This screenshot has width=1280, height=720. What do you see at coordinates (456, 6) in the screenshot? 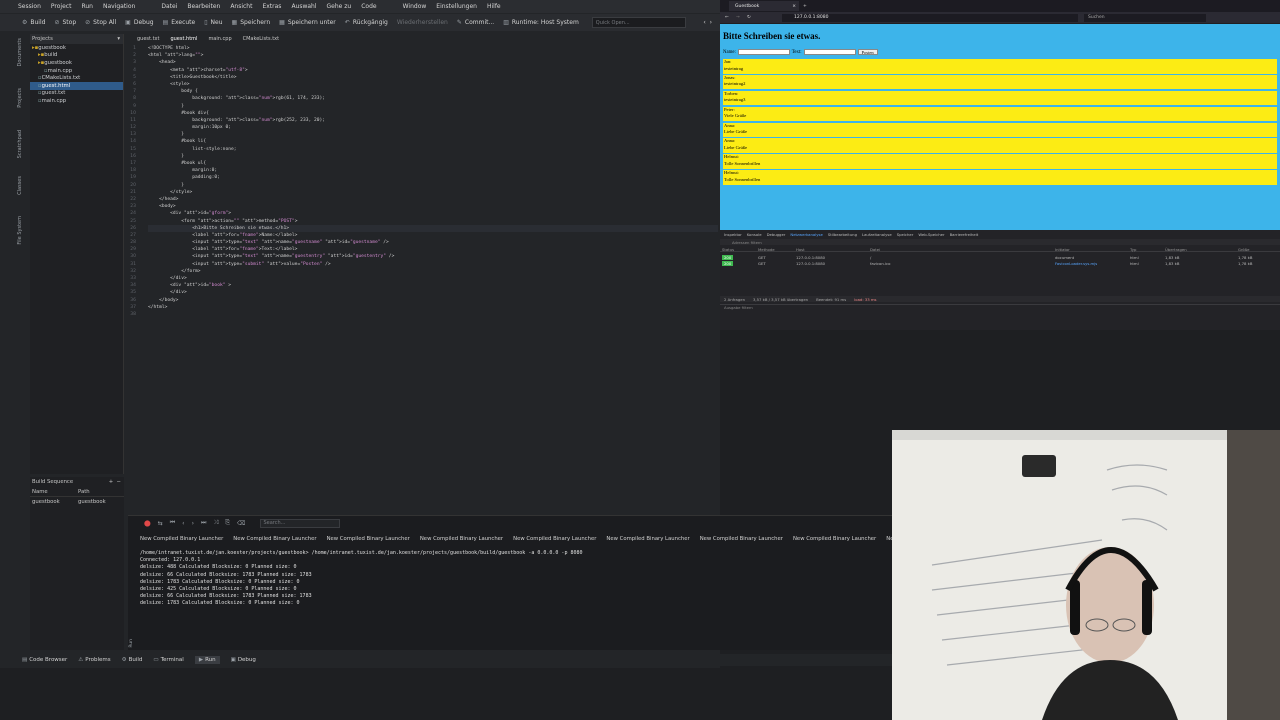
I see `menu-einstellungen: Einstellungen` at bounding box center [456, 6].